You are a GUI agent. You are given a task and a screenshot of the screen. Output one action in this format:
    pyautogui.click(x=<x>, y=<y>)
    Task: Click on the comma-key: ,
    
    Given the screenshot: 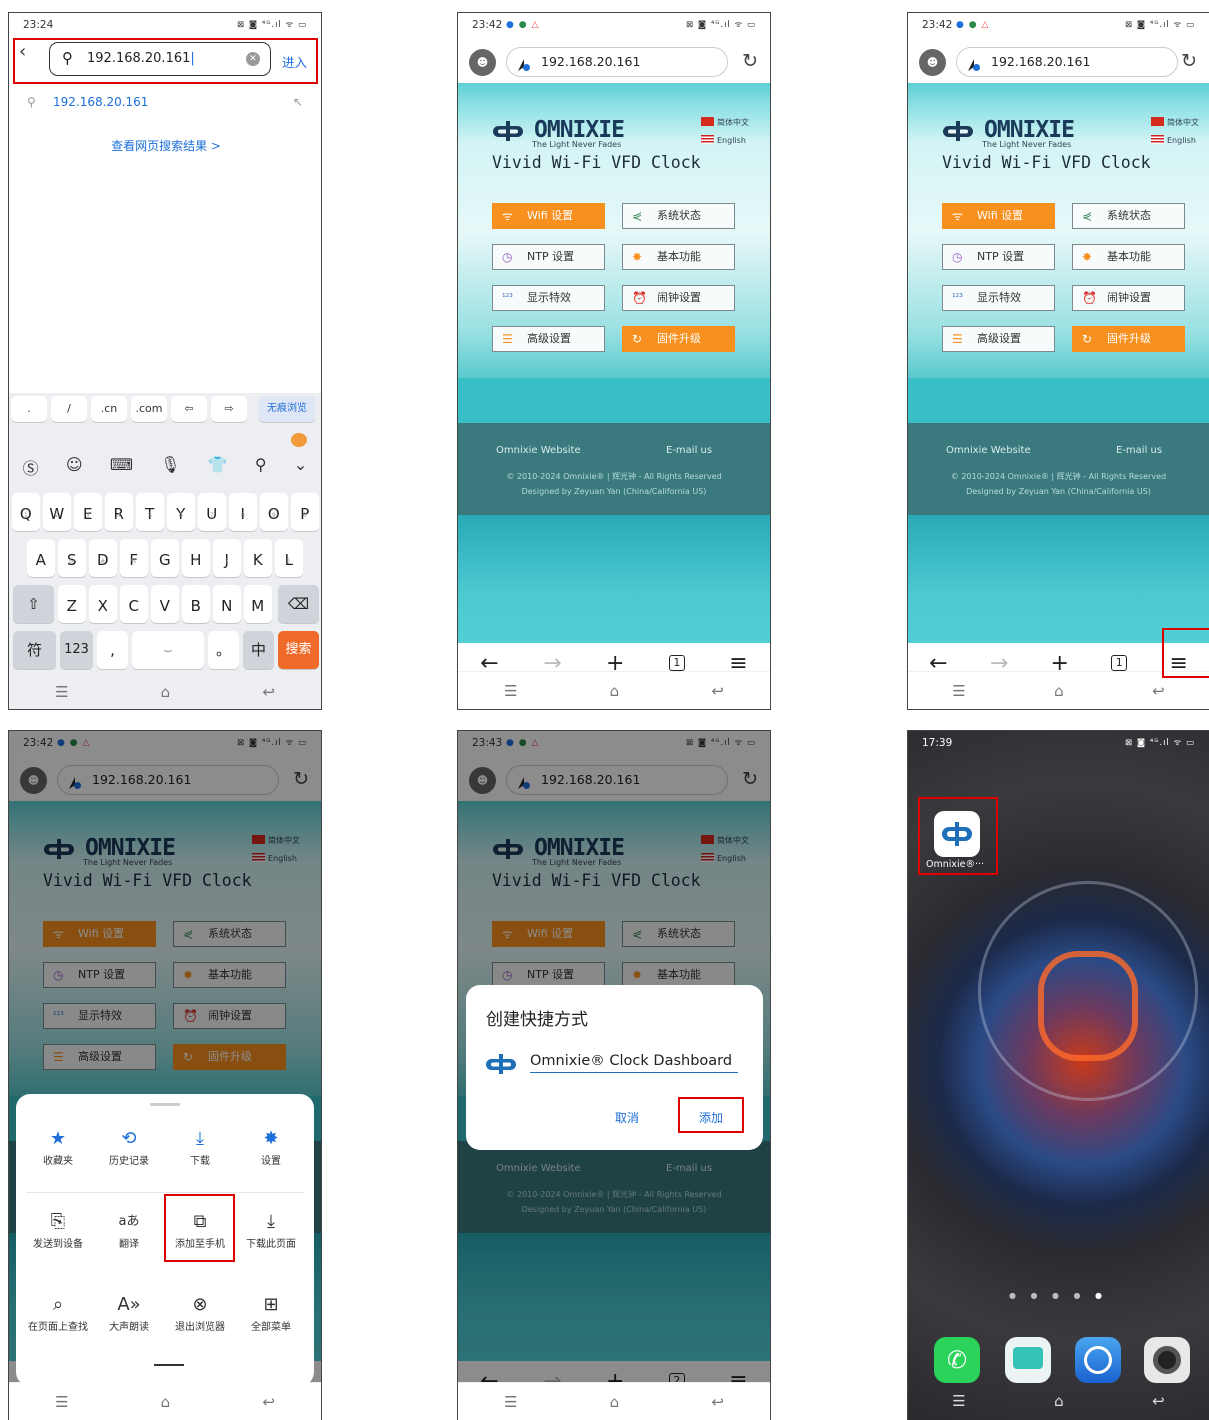 What is the action you would take?
    pyautogui.click(x=112, y=650)
    